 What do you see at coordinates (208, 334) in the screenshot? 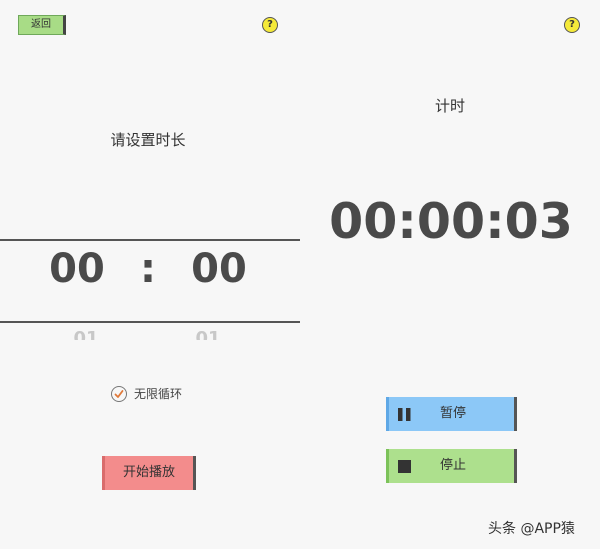
I see `seconds-next-value: 01` at bounding box center [208, 334].